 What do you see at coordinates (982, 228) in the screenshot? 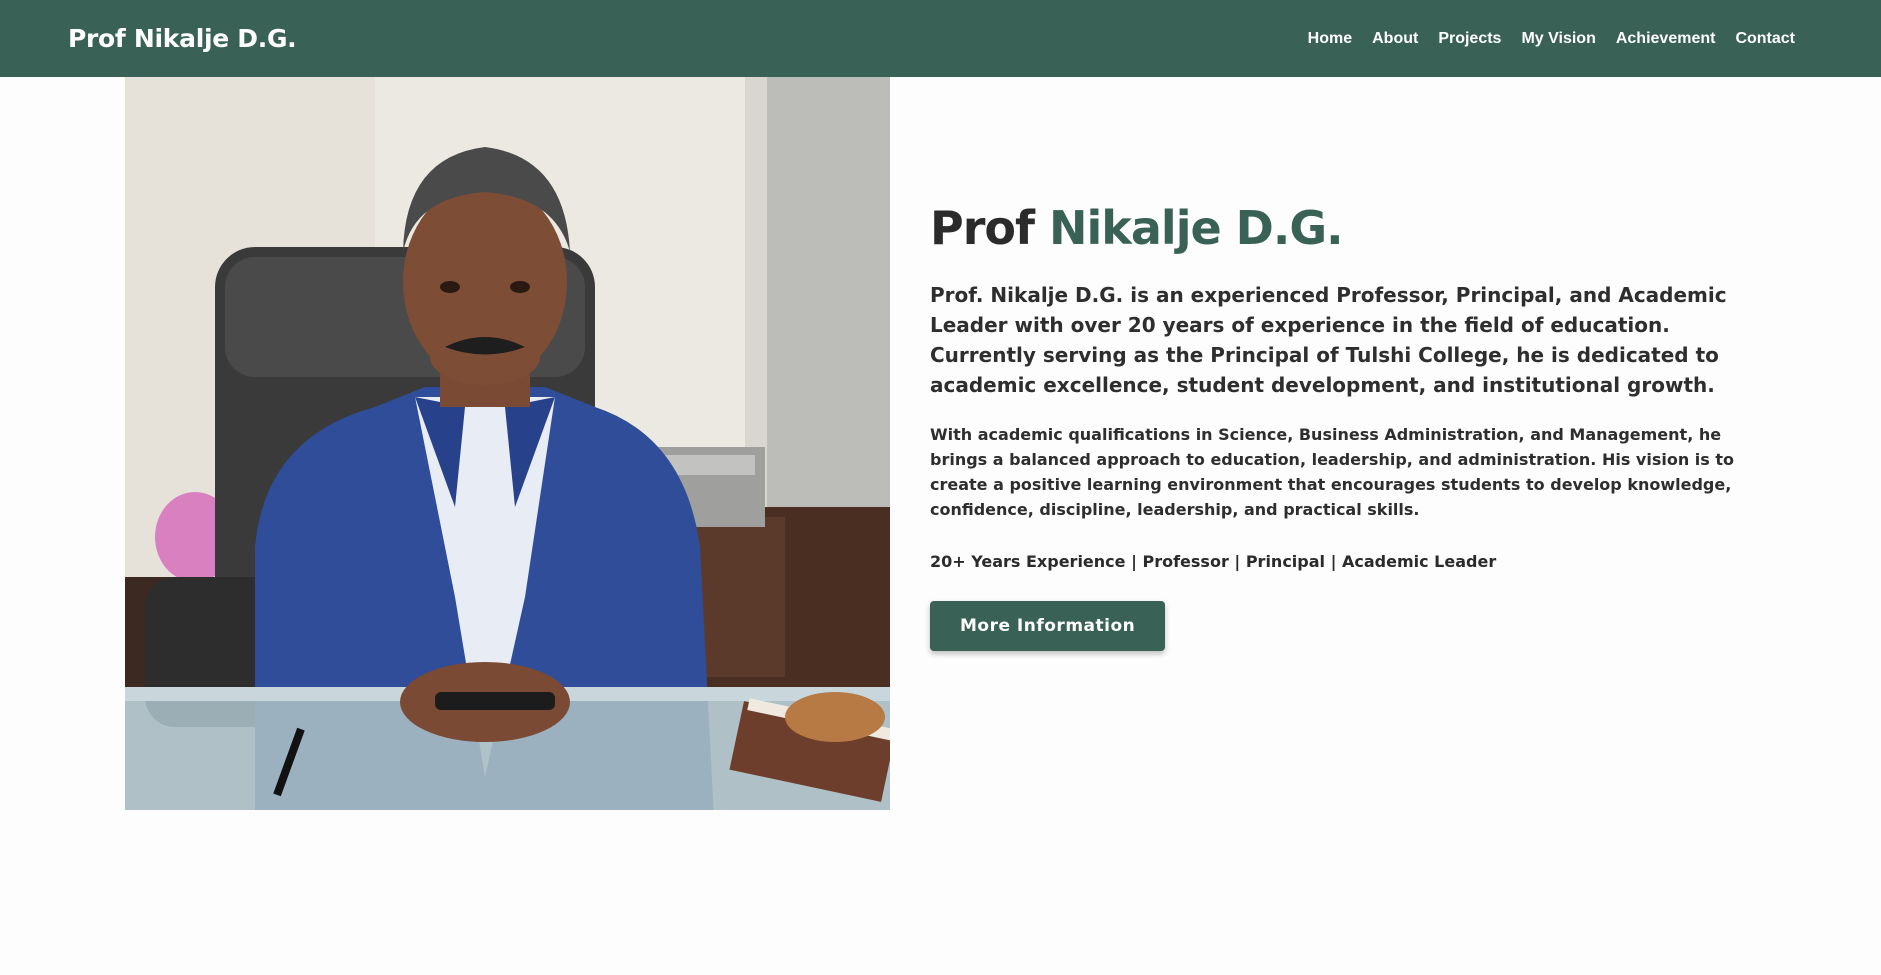
I see `title-prefix: Prof` at bounding box center [982, 228].